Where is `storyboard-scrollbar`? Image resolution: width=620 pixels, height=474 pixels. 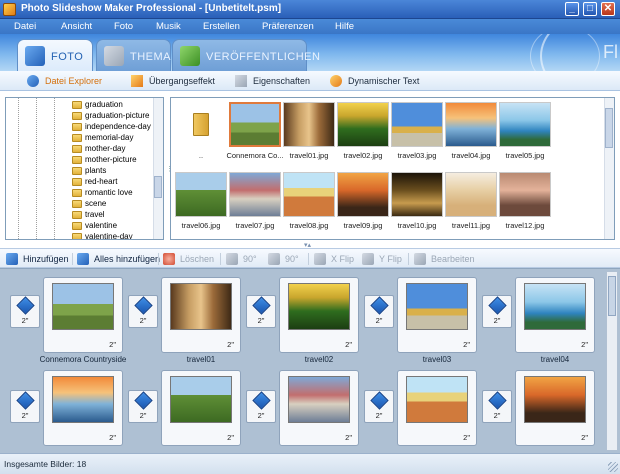
storyboard-scrollbar is located at coordinates (612, 361).